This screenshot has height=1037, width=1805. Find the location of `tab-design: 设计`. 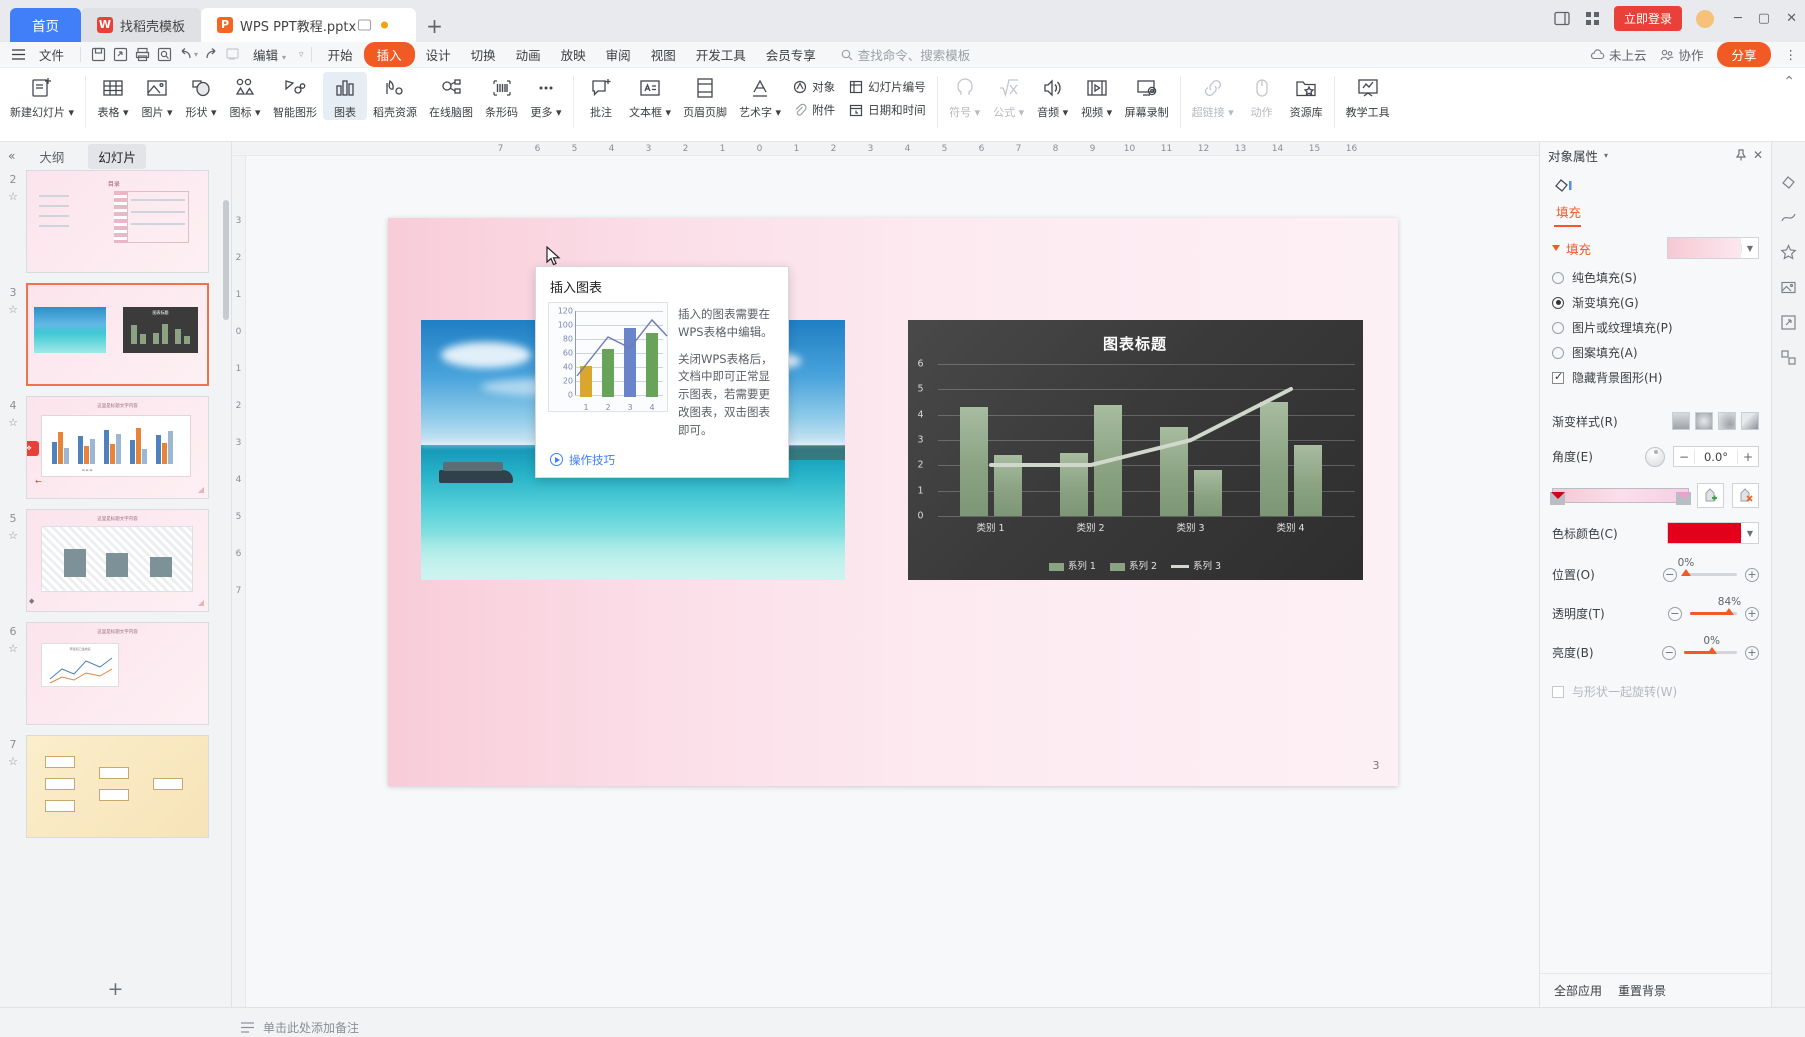

tab-design: 设计 is located at coordinates (438, 54).